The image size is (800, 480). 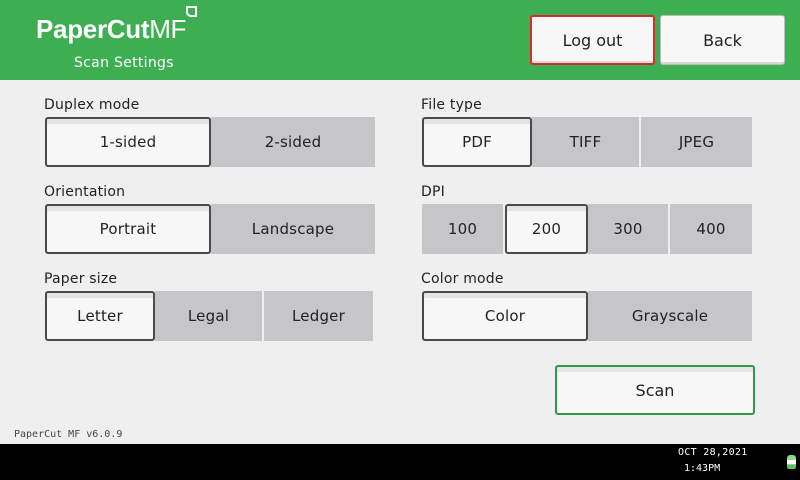 I want to click on duplex-mode-selector: 1-sided 2-sided, so click(x=210, y=142).